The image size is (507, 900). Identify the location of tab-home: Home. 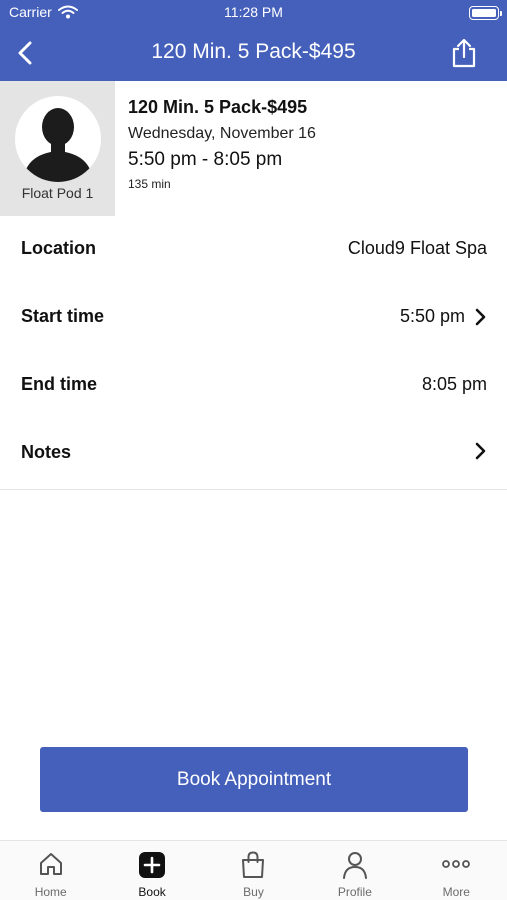
(50, 870).